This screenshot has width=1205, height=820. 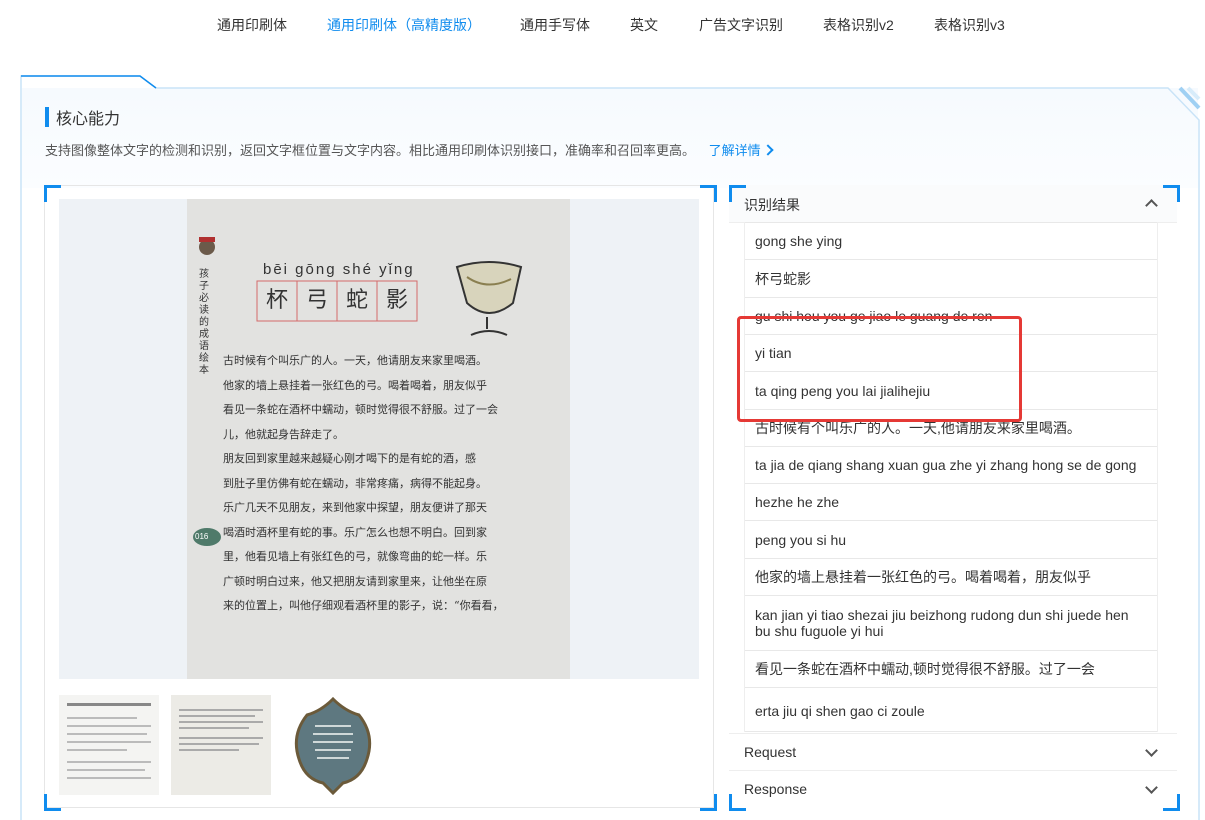 I want to click on response-label: Response, so click(x=776, y=789).